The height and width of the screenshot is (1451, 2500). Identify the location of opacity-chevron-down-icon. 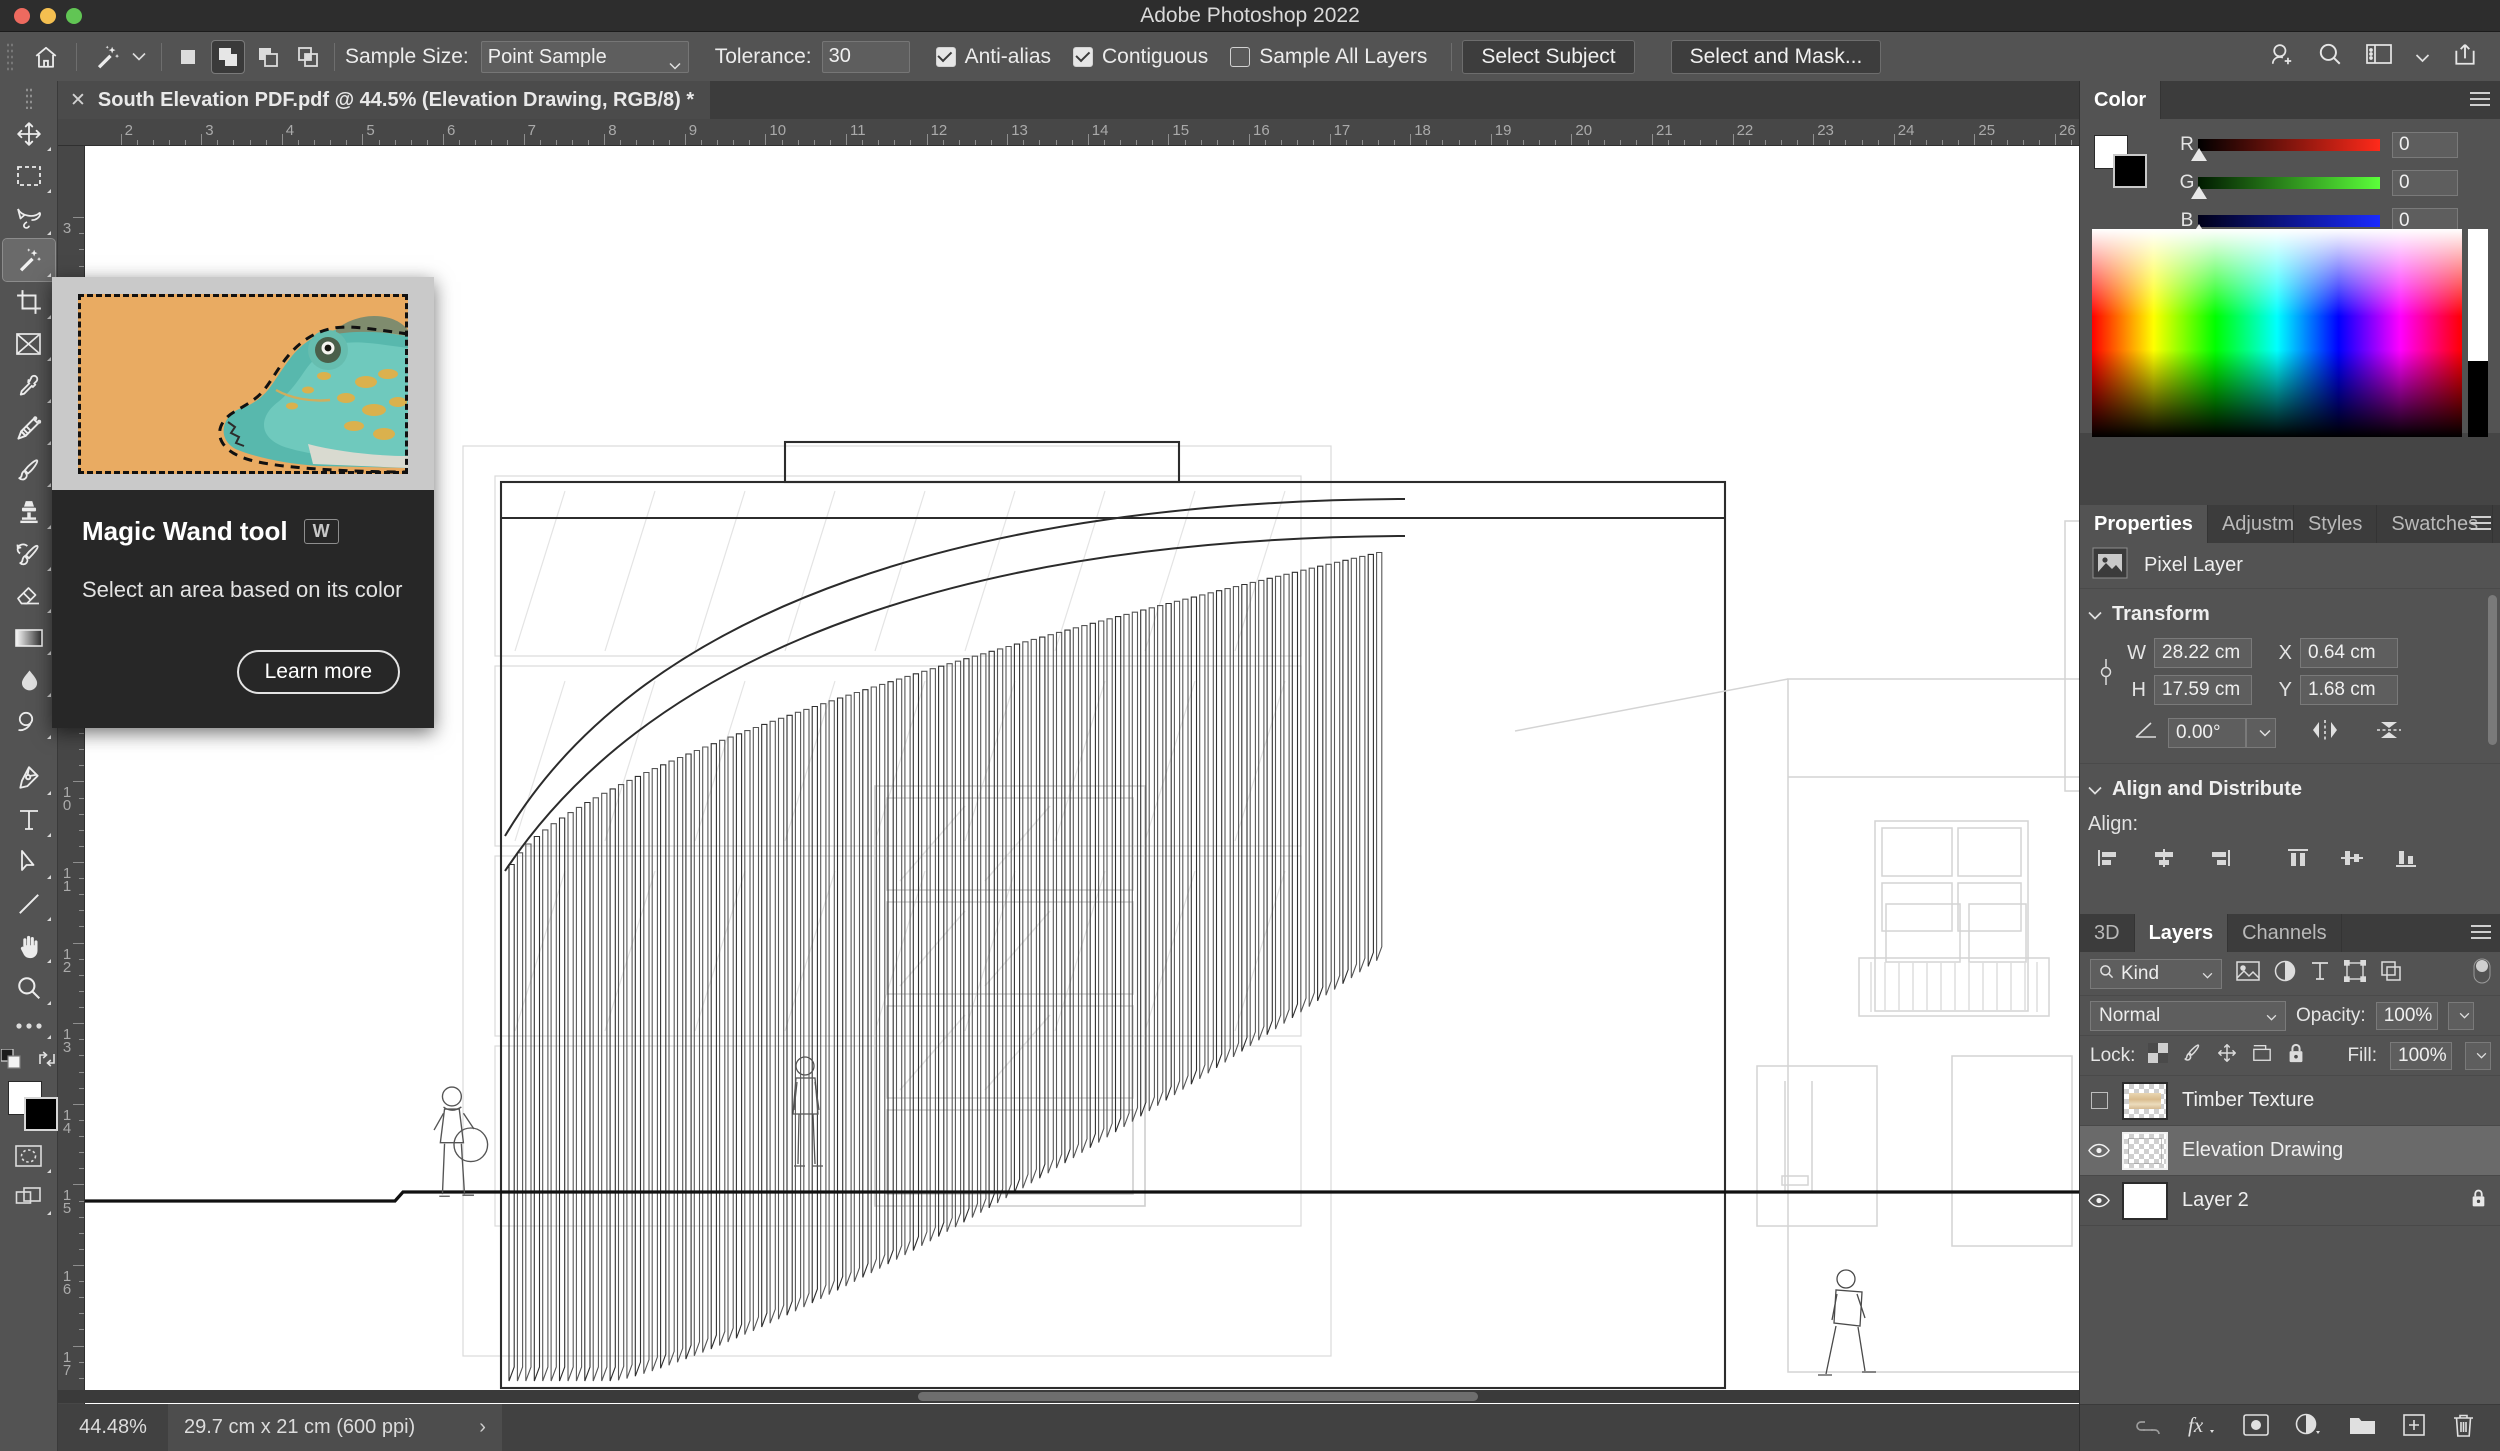
(2460, 1015).